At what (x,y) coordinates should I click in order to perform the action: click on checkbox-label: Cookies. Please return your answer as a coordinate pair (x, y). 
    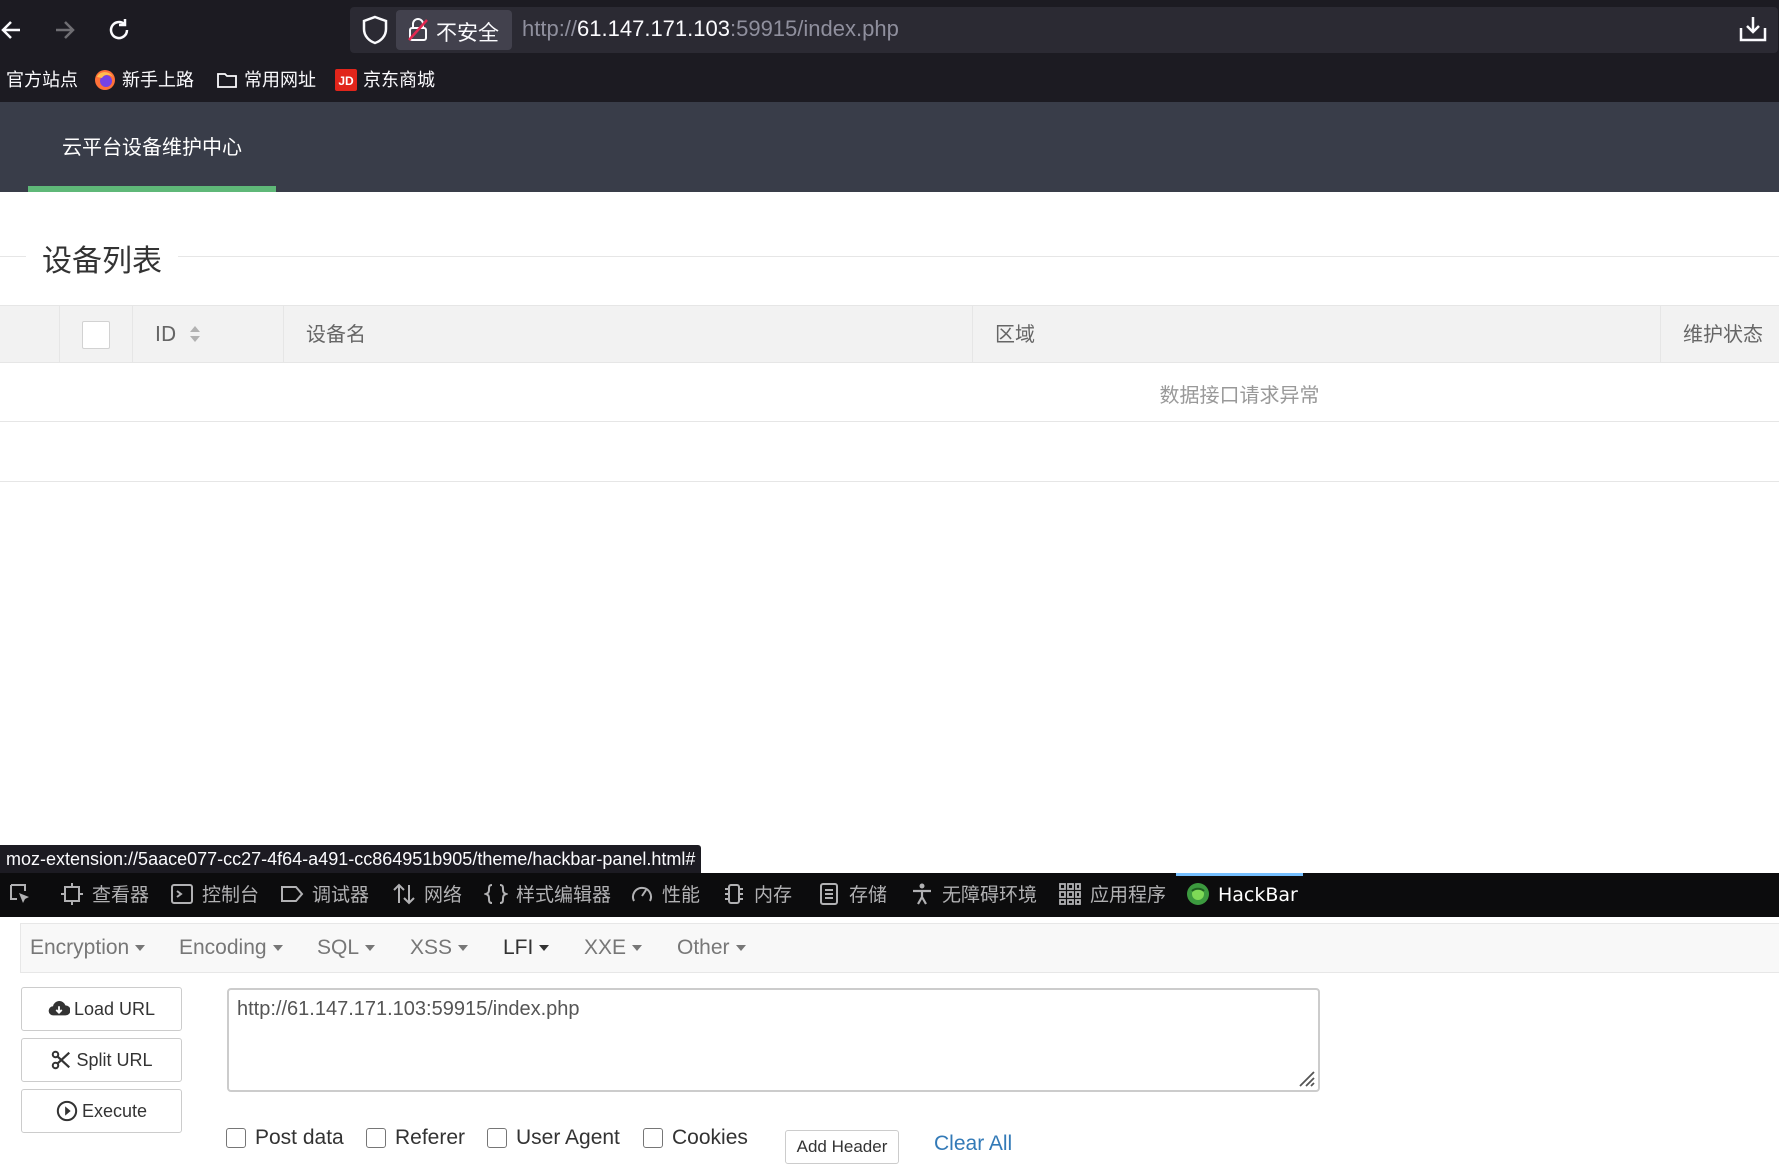
    Looking at the image, I should click on (710, 1137).